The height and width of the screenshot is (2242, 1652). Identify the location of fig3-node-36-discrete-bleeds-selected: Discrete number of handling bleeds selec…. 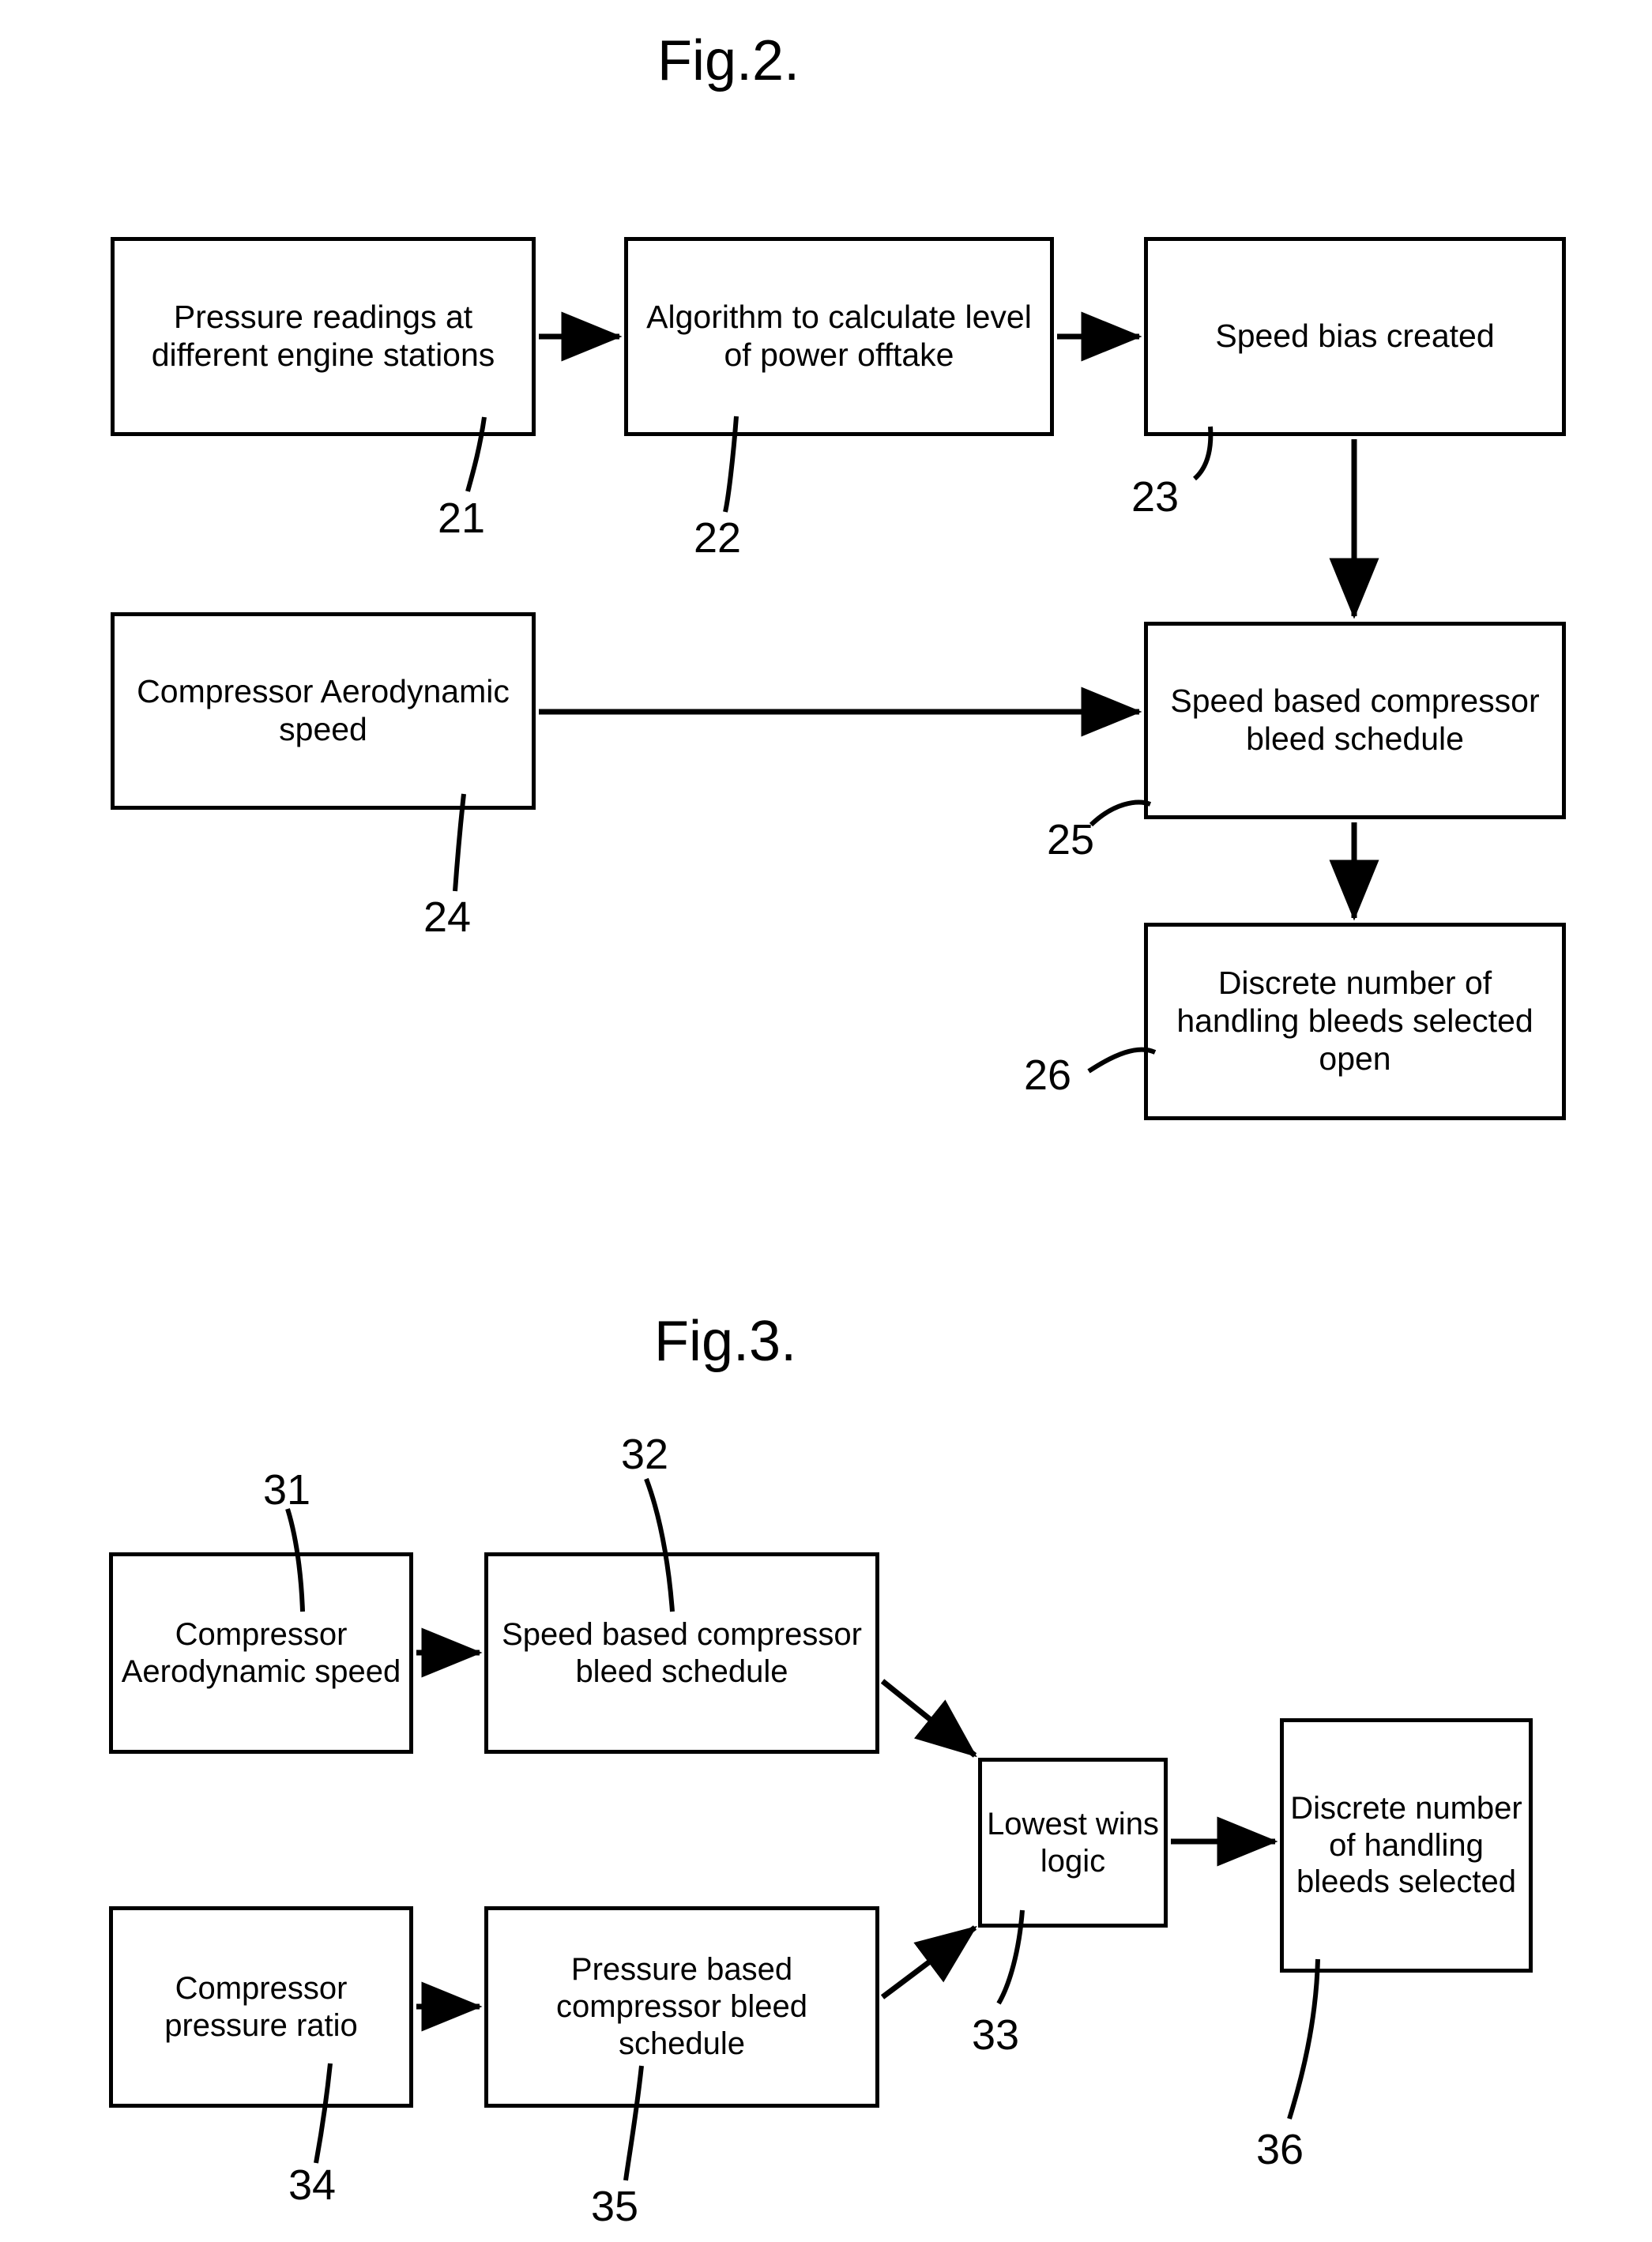
(1406, 1845).